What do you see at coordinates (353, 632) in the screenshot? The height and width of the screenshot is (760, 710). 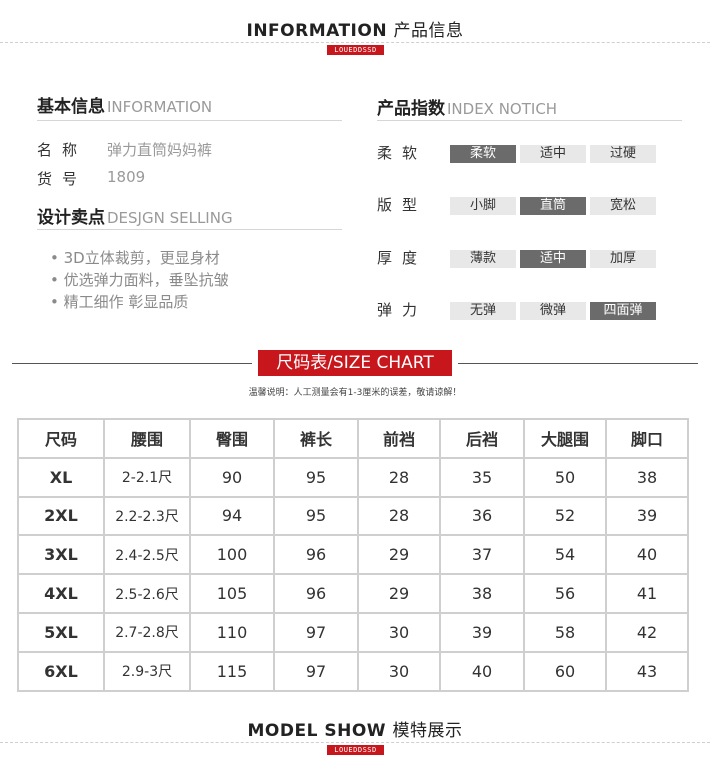 I see `table-row: 5XL 2.7-2.8尺 110 97 30 39 58 42` at bounding box center [353, 632].